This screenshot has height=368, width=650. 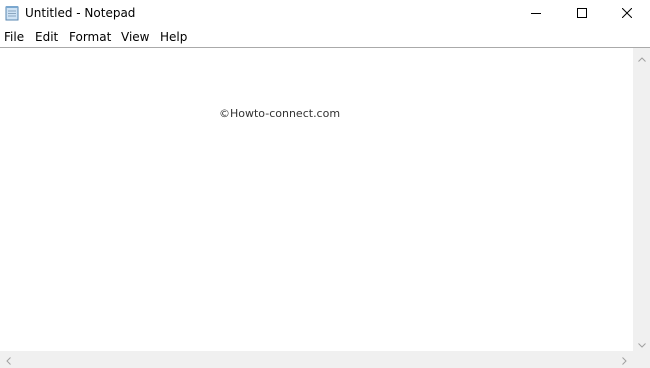 I want to click on minimize-button, so click(x=536, y=13).